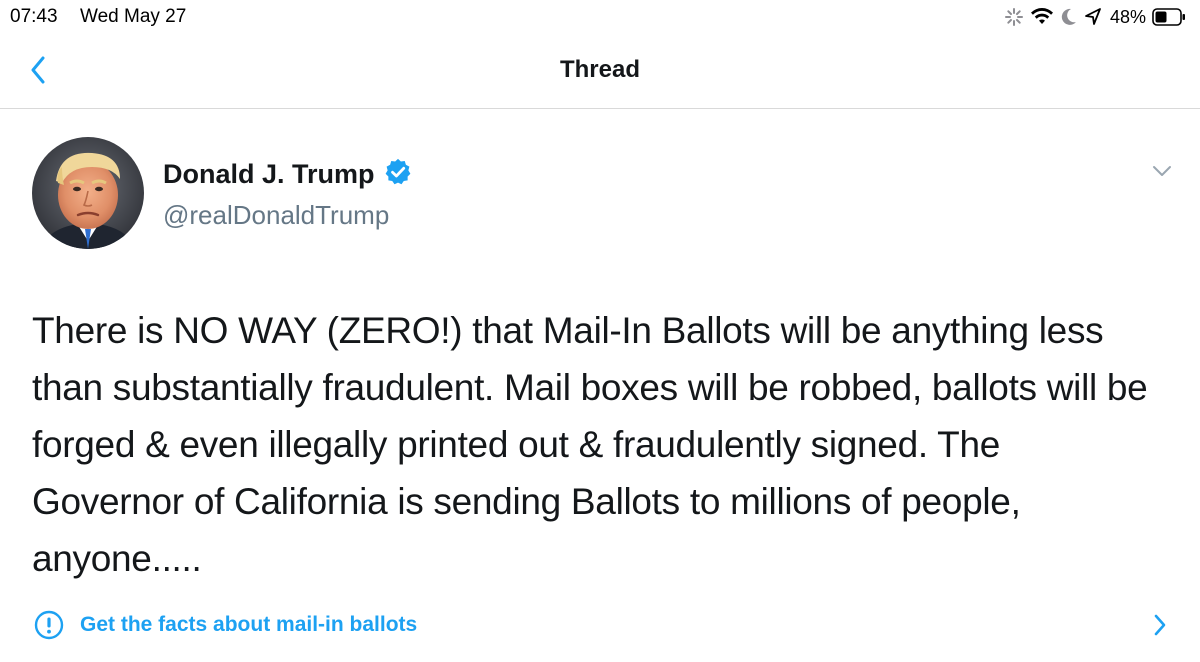 Image resolution: width=1200 pixels, height=662 pixels. What do you see at coordinates (133, 16) in the screenshot?
I see `status-date: Wed May 27` at bounding box center [133, 16].